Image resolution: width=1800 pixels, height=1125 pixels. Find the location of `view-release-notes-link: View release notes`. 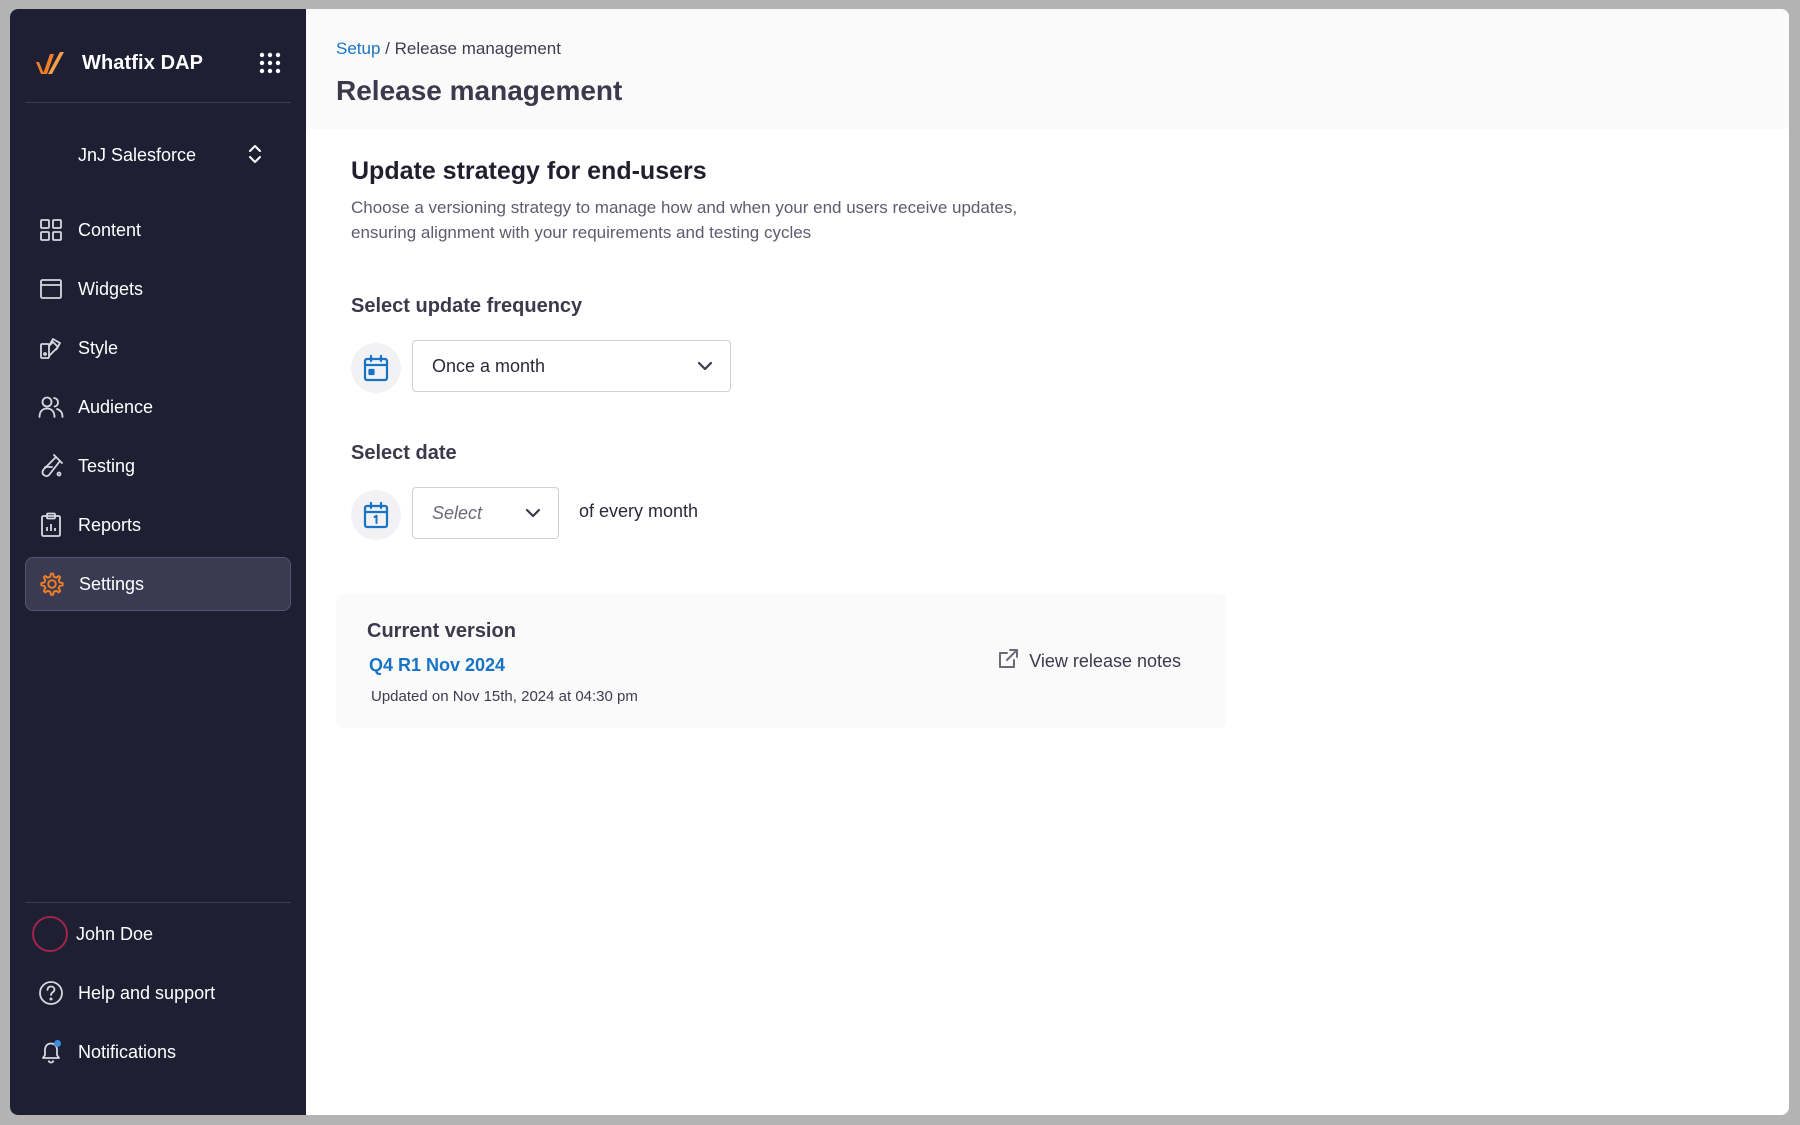

view-release-notes-link: View release notes is located at coordinates (1089, 661).